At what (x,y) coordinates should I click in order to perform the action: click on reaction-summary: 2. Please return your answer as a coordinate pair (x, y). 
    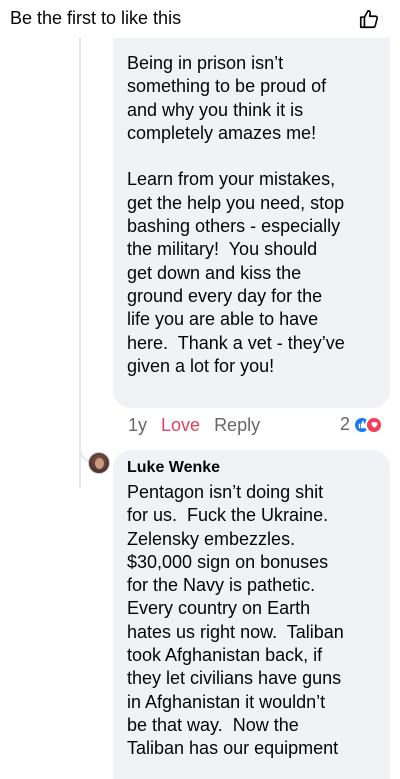
    Looking at the image, I should click on (362, 424).